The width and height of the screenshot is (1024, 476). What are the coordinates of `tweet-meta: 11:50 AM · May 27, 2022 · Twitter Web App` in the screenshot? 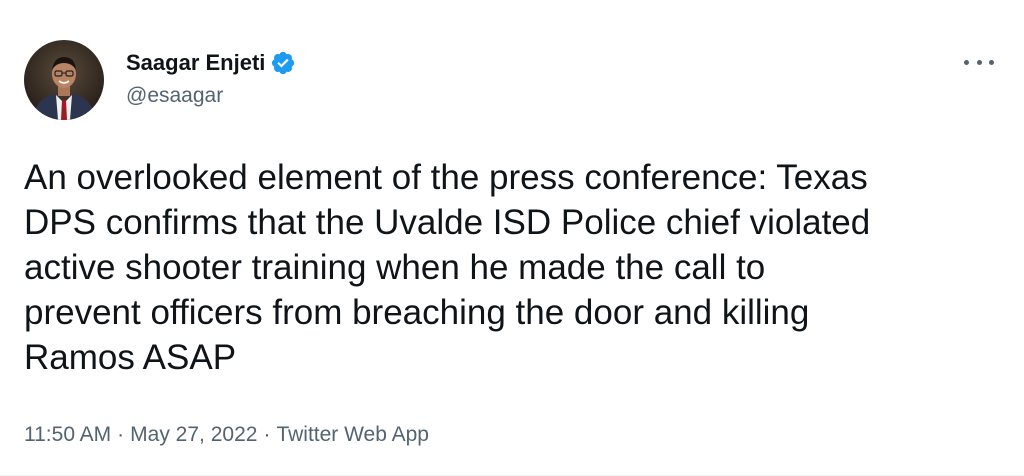 It's located at (226, 435).